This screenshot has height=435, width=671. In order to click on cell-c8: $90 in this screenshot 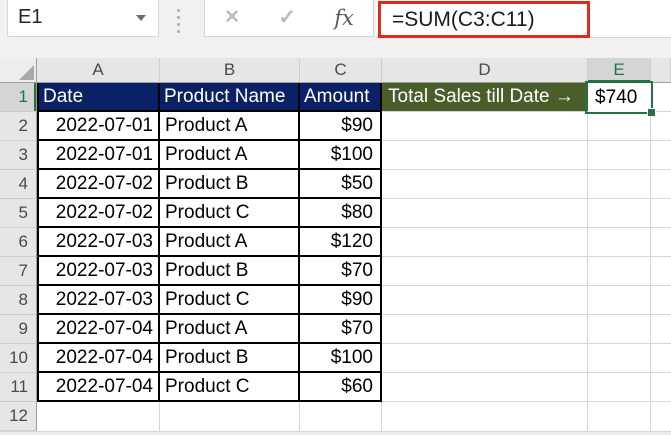, I will do `click(341, 300)`.